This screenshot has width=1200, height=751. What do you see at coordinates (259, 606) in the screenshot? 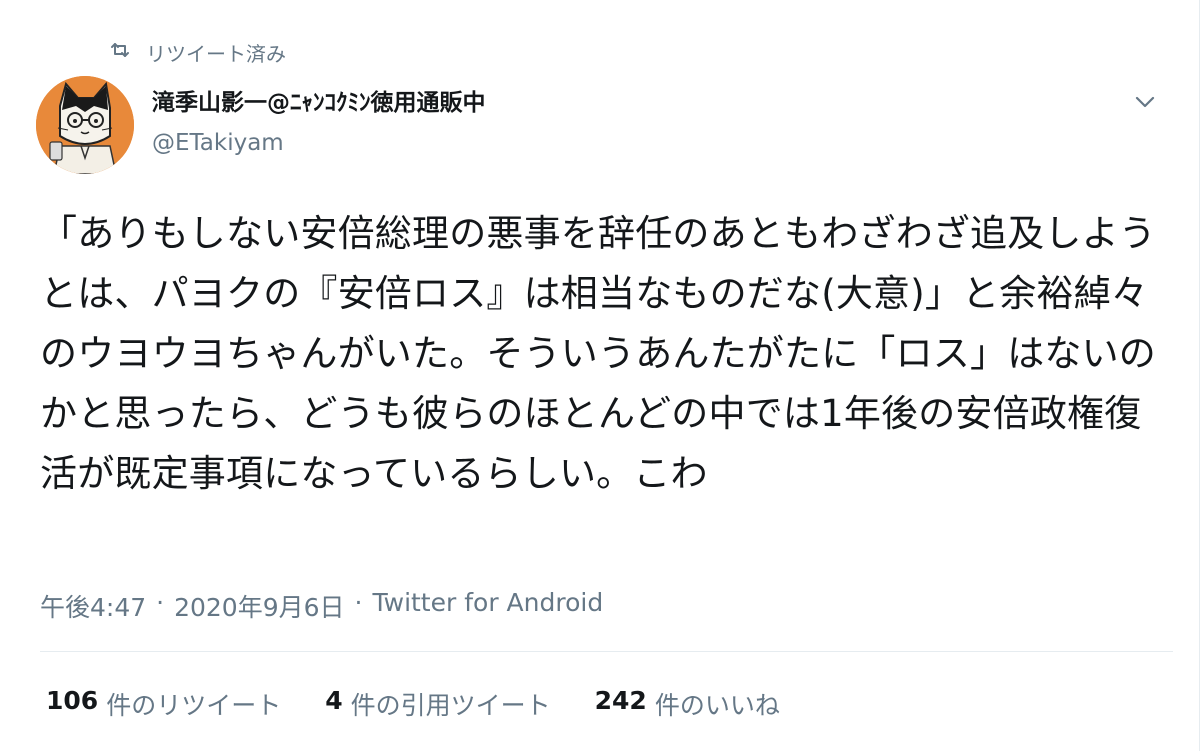
I see `tweet-date: 2020年9月6日` at bounding box center [259, 606].